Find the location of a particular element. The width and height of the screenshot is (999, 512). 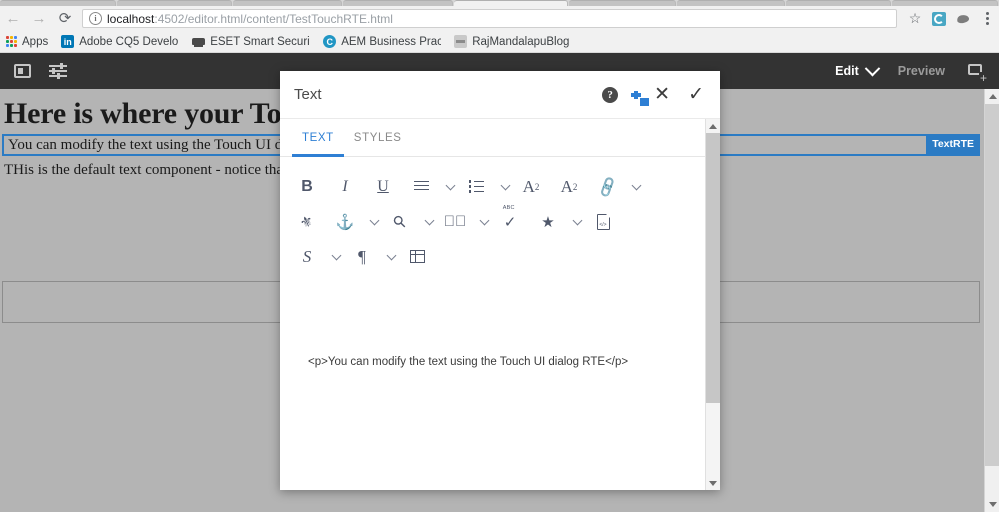

underline-button: U is located at coordinates (383, 187).